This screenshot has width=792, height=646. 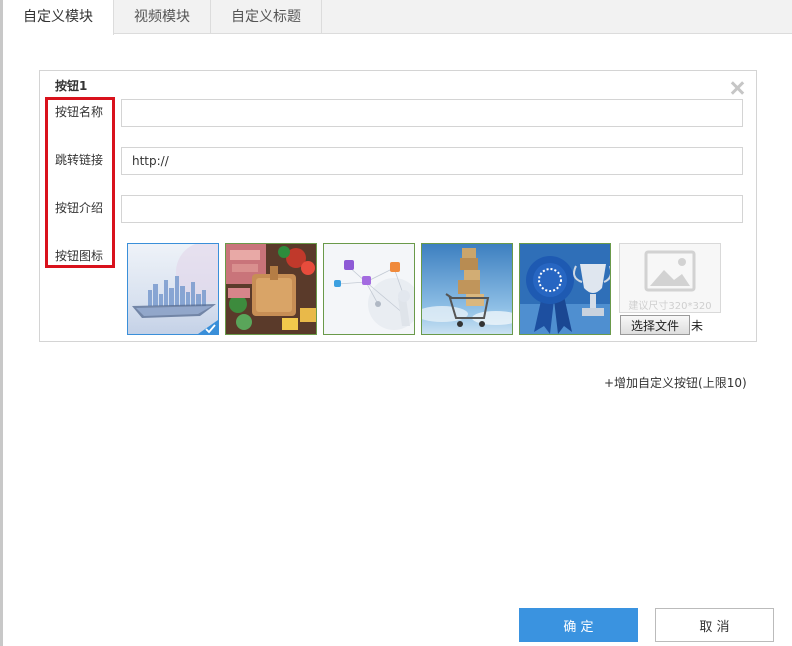 I want to click on jump-link-label: 跳转链接, so click(x=79, y=160).